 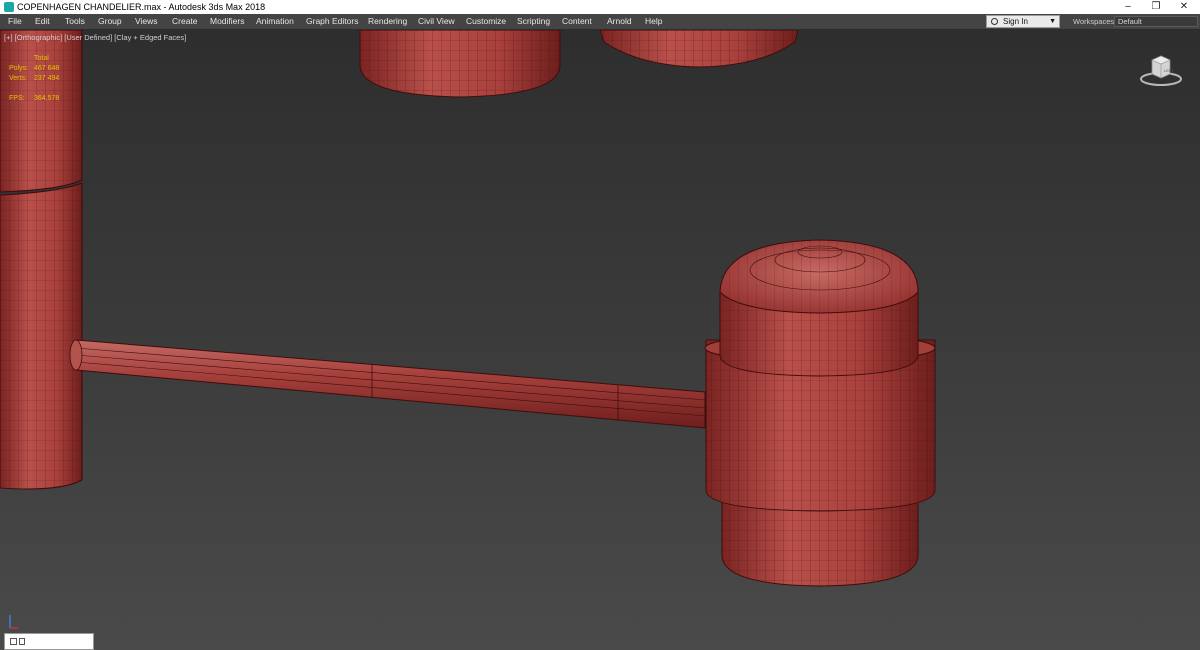 What do you see at coordinates (1095, 21) in the screenshot?
I see `workspaces-label: Workspaces:` at bounding box center [1095, 21].